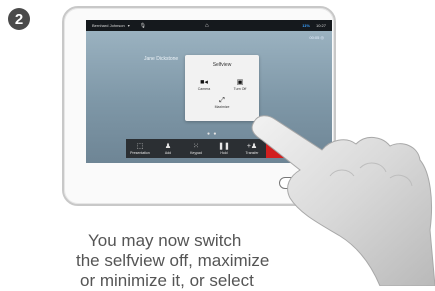 This screenshot has width=435, height=291. What do you see at coordinates (108, 25) in the screenshot?
I see `user-name: Bernhard Johnson` at bounding box center [108, 25].